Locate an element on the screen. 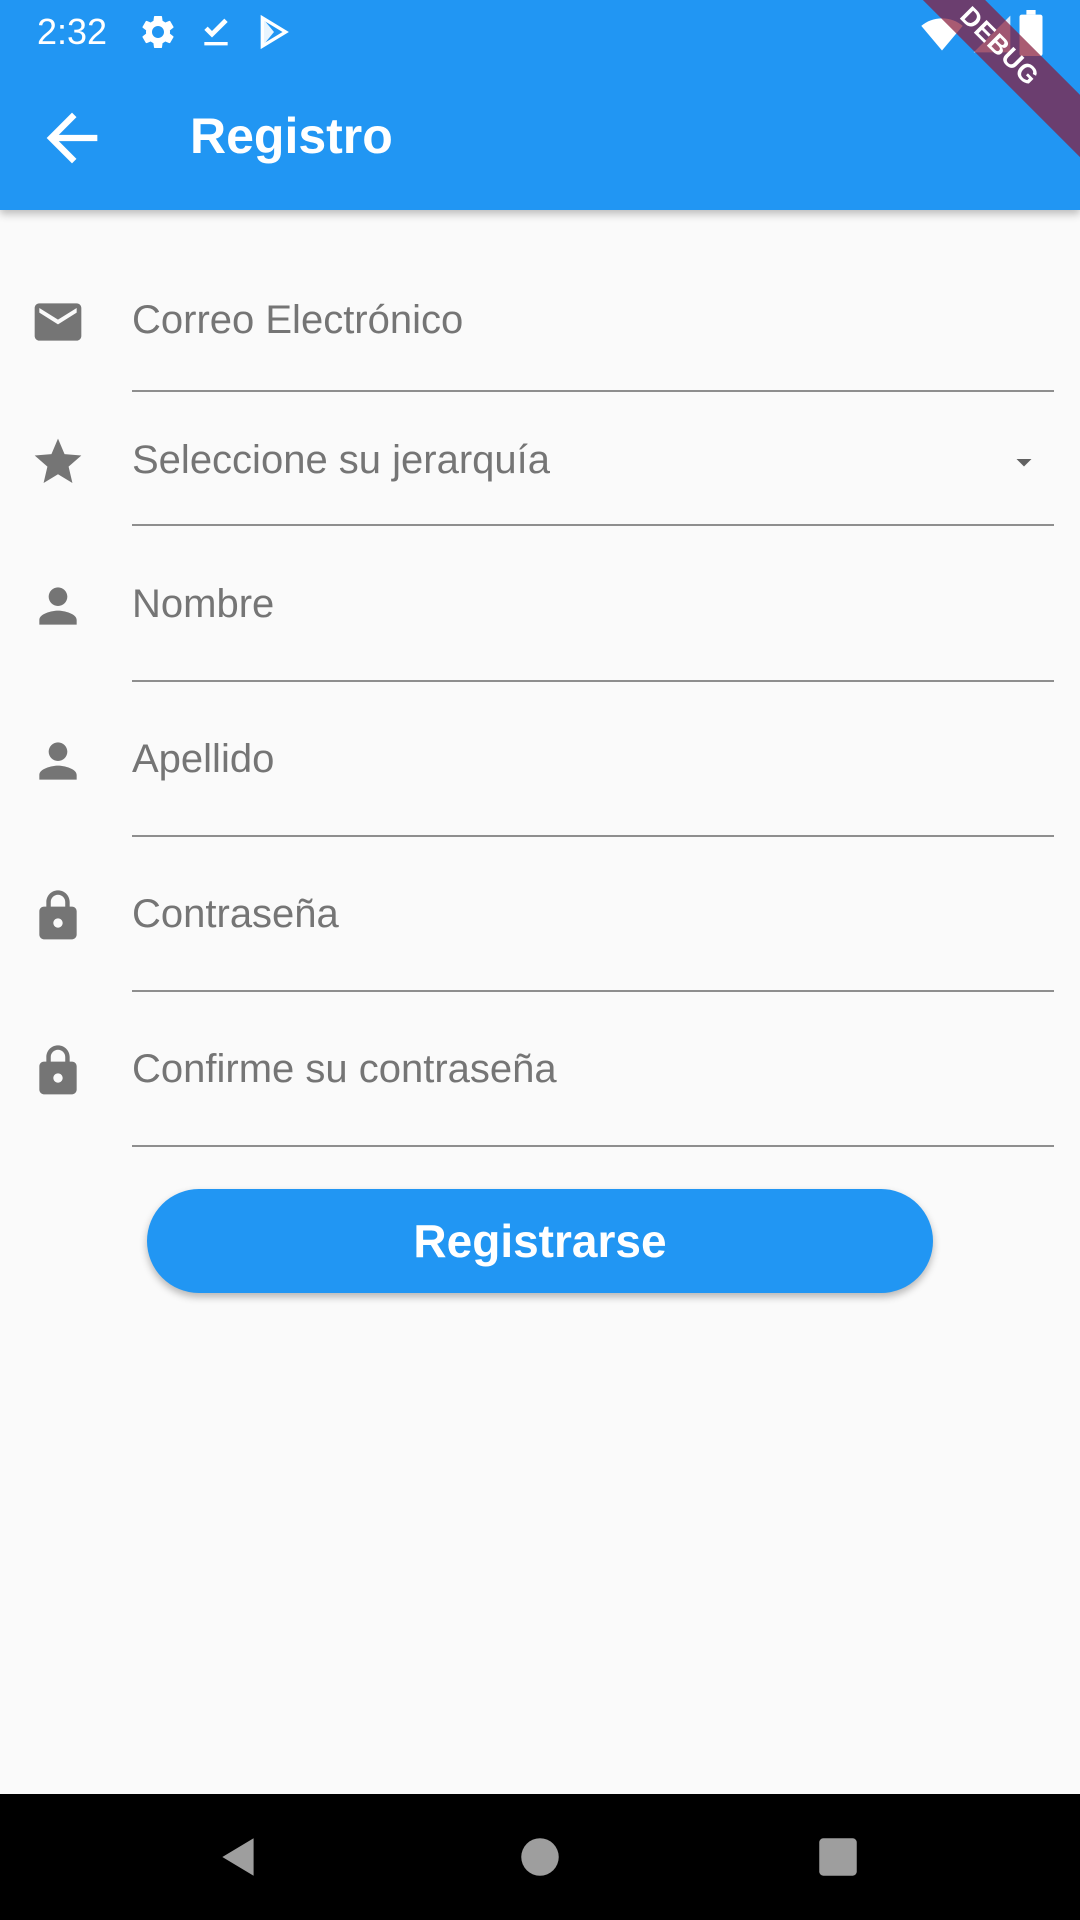 The width and height of the screenshot is (1080, 1920). password-field-row: Contraseña is located at coordinates (540, 934).